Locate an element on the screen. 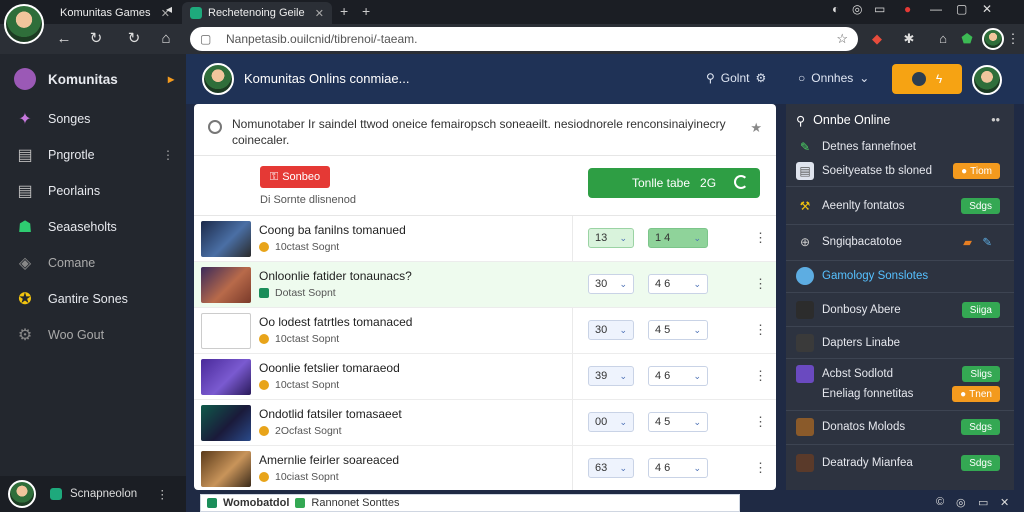 The height and width of the screenshot is (512, 1024). list-item-link: Gamology Sonslotes is located at coordinates (900, 276).